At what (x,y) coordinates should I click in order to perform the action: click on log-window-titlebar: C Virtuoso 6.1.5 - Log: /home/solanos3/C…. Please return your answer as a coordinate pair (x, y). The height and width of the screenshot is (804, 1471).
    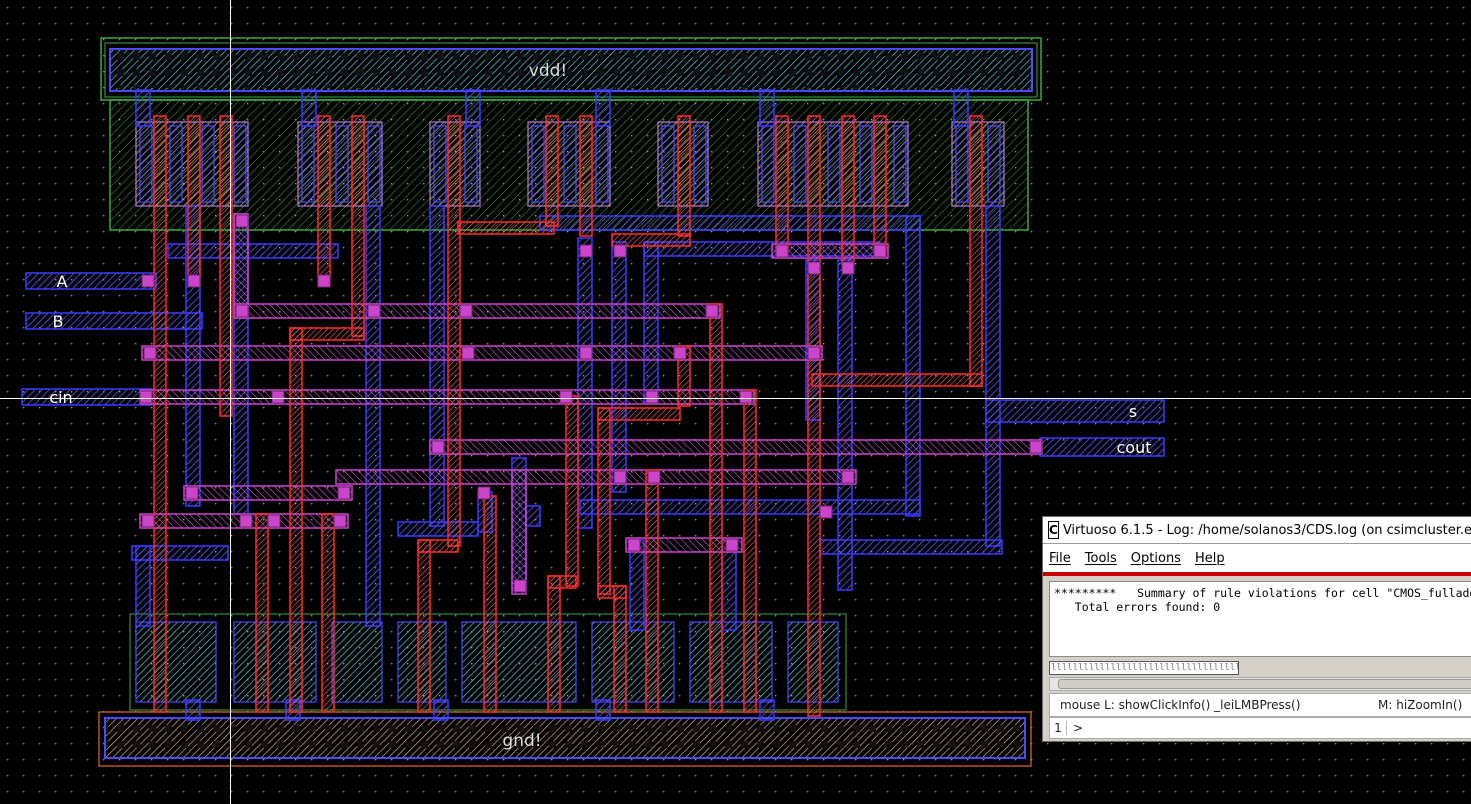
    Looking at the image, I should click on (1257, 530).